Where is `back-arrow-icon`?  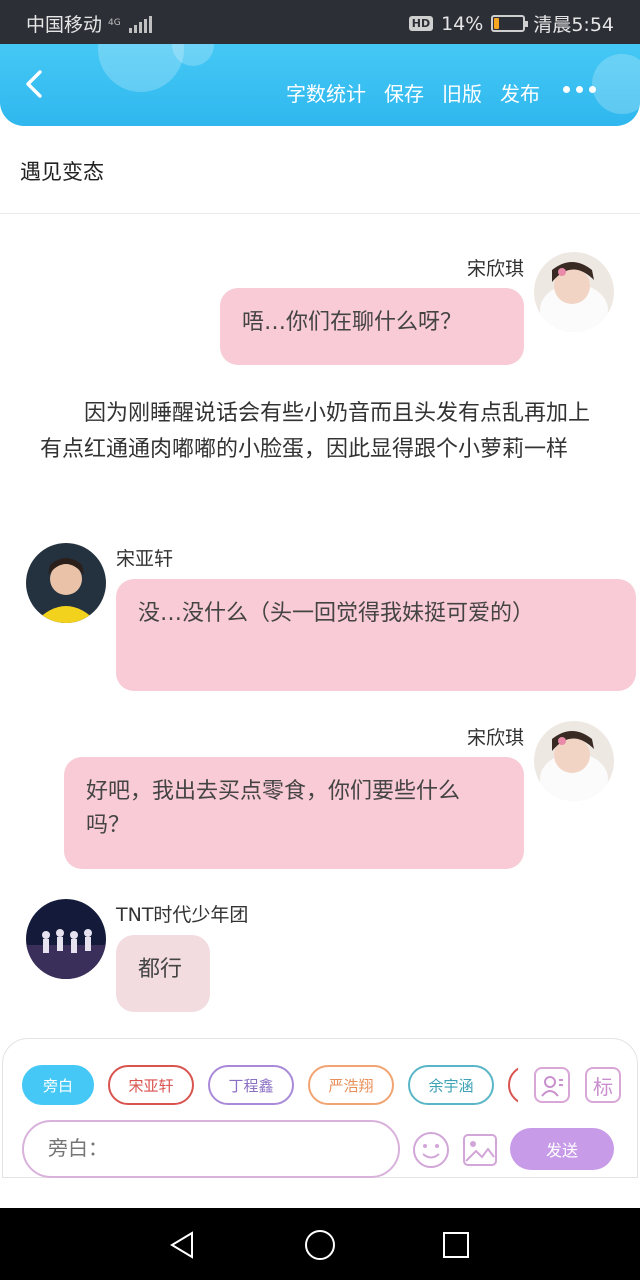
back-arrow-icon is located at coordinates (36, 84).